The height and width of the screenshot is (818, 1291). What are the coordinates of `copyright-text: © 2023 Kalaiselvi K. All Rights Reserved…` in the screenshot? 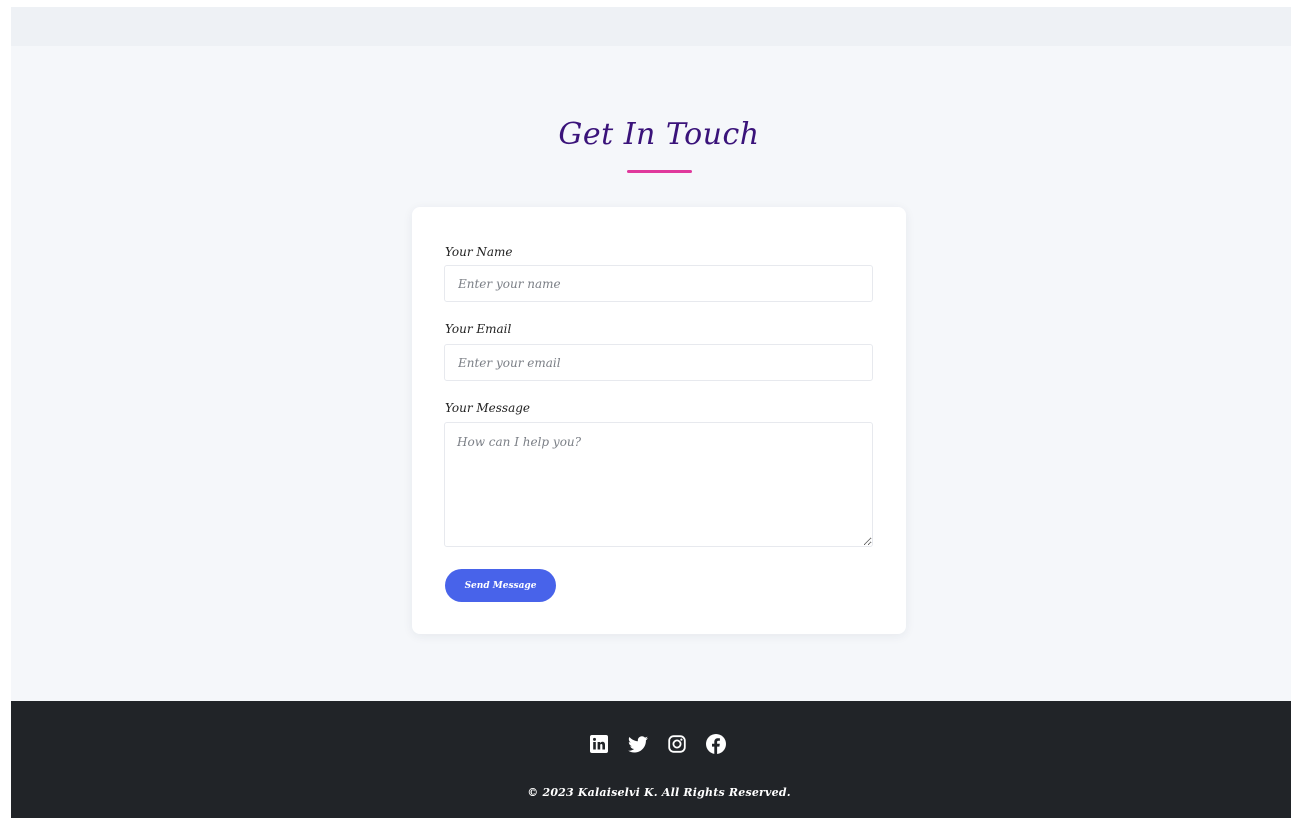 It's located at (659, 792).